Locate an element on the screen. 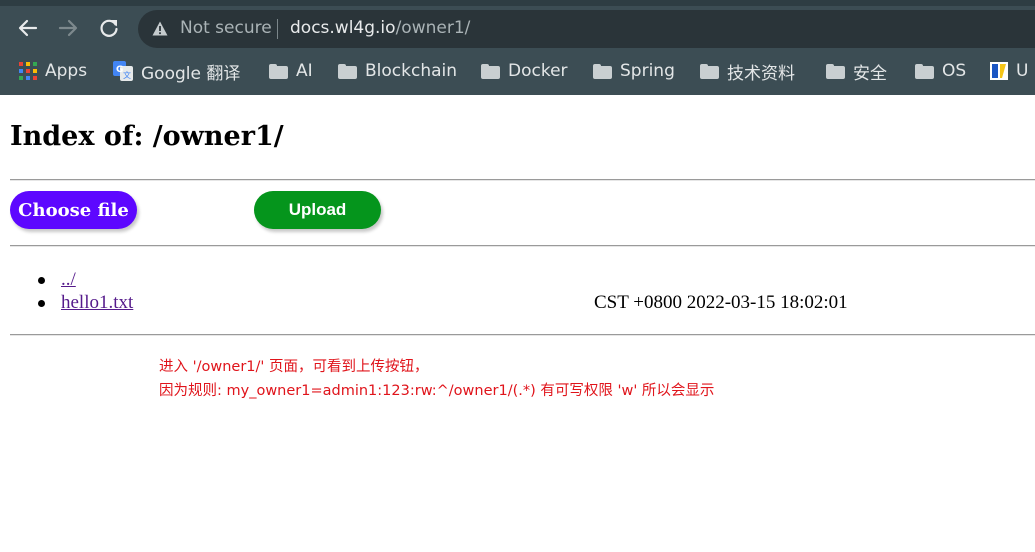 The width and height of the screenshot is (1035, 552). bookmark-label: Docker is located at coordinates (538, 71).